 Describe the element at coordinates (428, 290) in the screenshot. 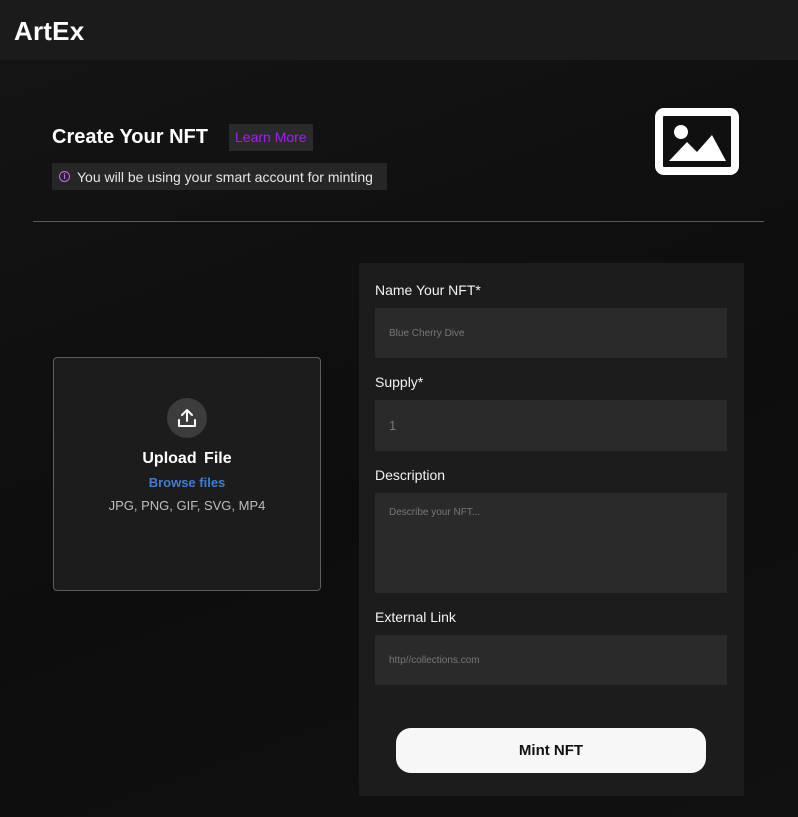

I see `name-label: Name Your NFT*` at that location.